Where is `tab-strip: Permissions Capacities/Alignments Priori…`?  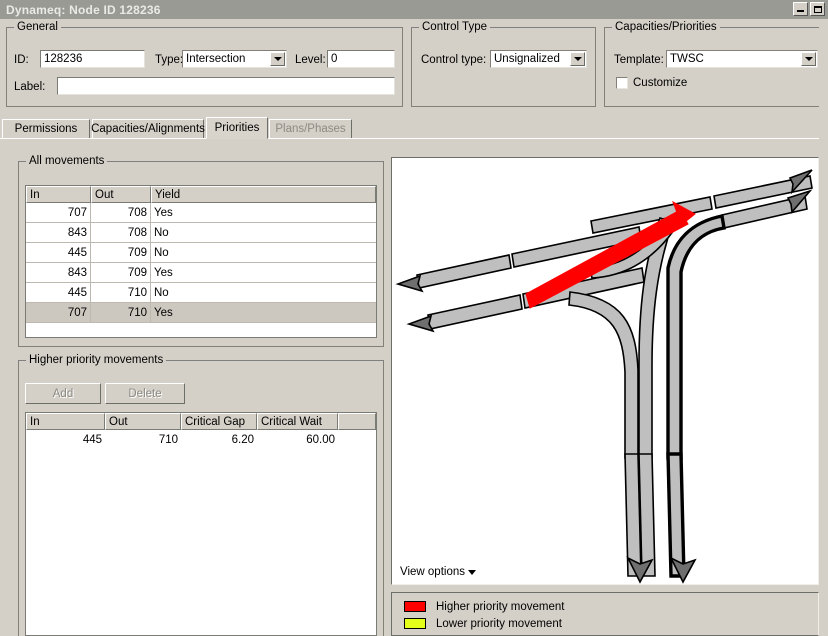
tab-strip: Permissions Capacities/Alignments Priori… is located at coordinates (414, 128).